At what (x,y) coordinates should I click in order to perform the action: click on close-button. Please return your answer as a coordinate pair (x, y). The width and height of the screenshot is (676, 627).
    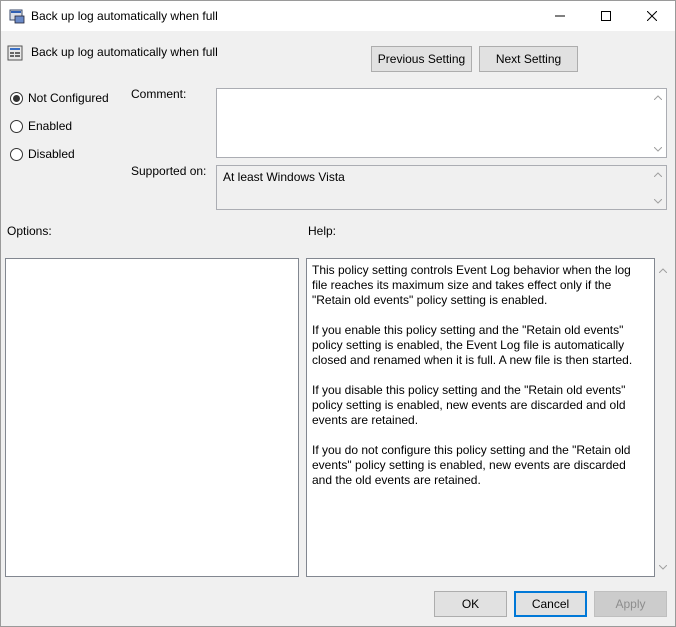
    Looking at the image, I should click on (652, 16).